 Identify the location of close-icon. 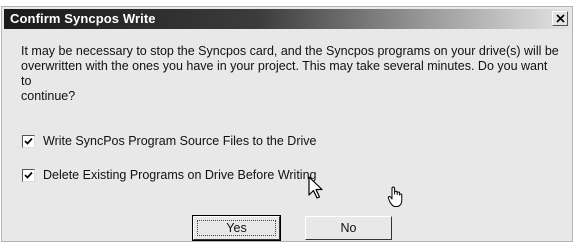
(560, 18).